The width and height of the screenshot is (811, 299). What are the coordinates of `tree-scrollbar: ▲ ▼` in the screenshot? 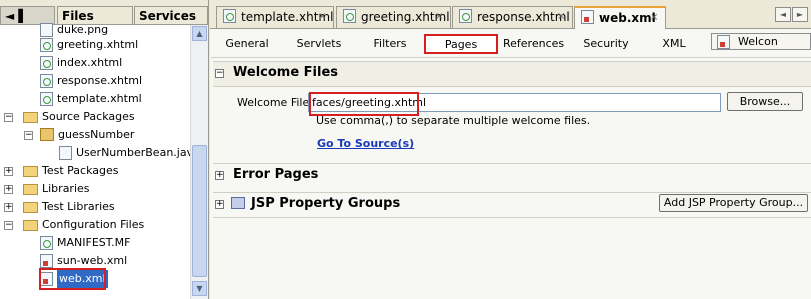 It's located at (199, 162).